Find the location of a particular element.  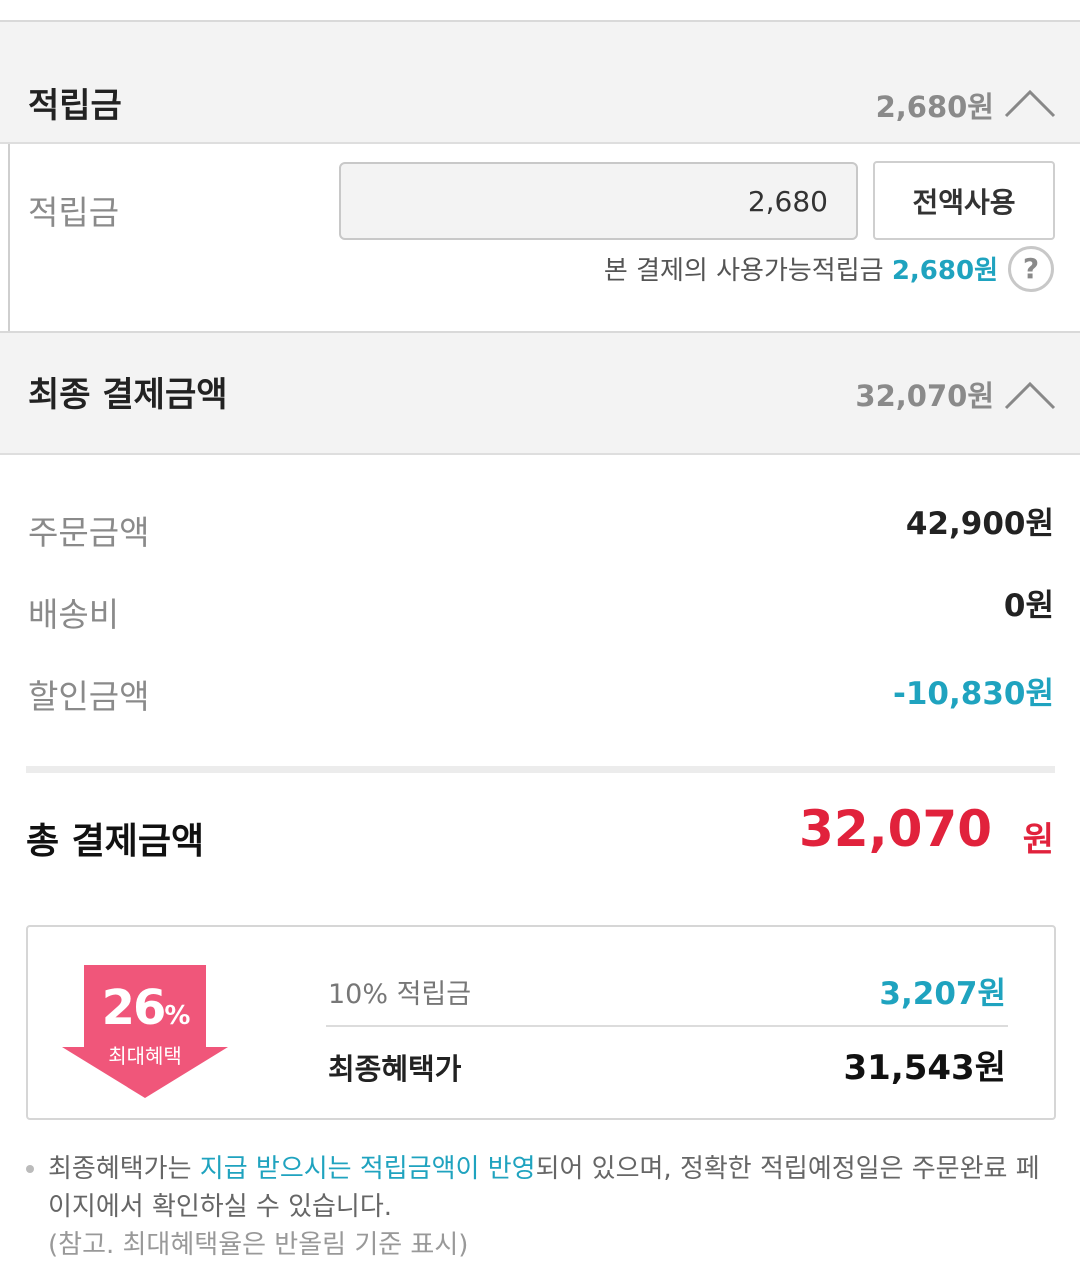

badge-percent: 26% is located at coordinates (146, 1008).